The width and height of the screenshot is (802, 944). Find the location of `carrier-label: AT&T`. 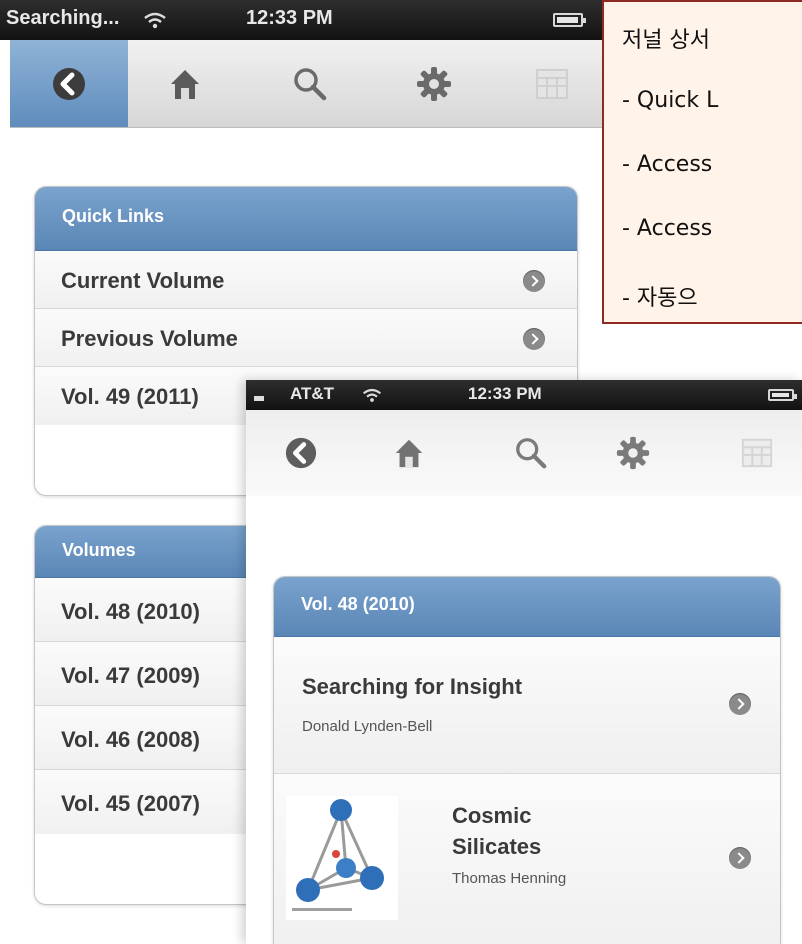

carrier-label: AT&T is located at coordinates (312, 393).